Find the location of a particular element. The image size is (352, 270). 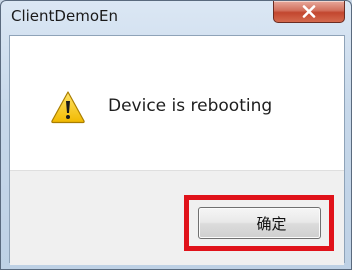

close-icon is located at coordinates (309, 11).